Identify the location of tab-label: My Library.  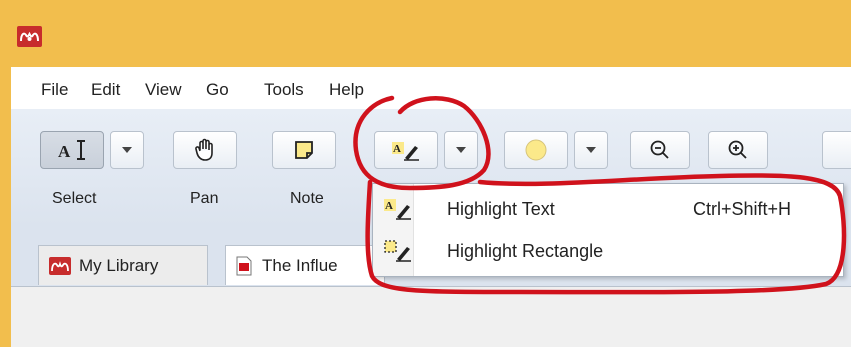
(119, 265).